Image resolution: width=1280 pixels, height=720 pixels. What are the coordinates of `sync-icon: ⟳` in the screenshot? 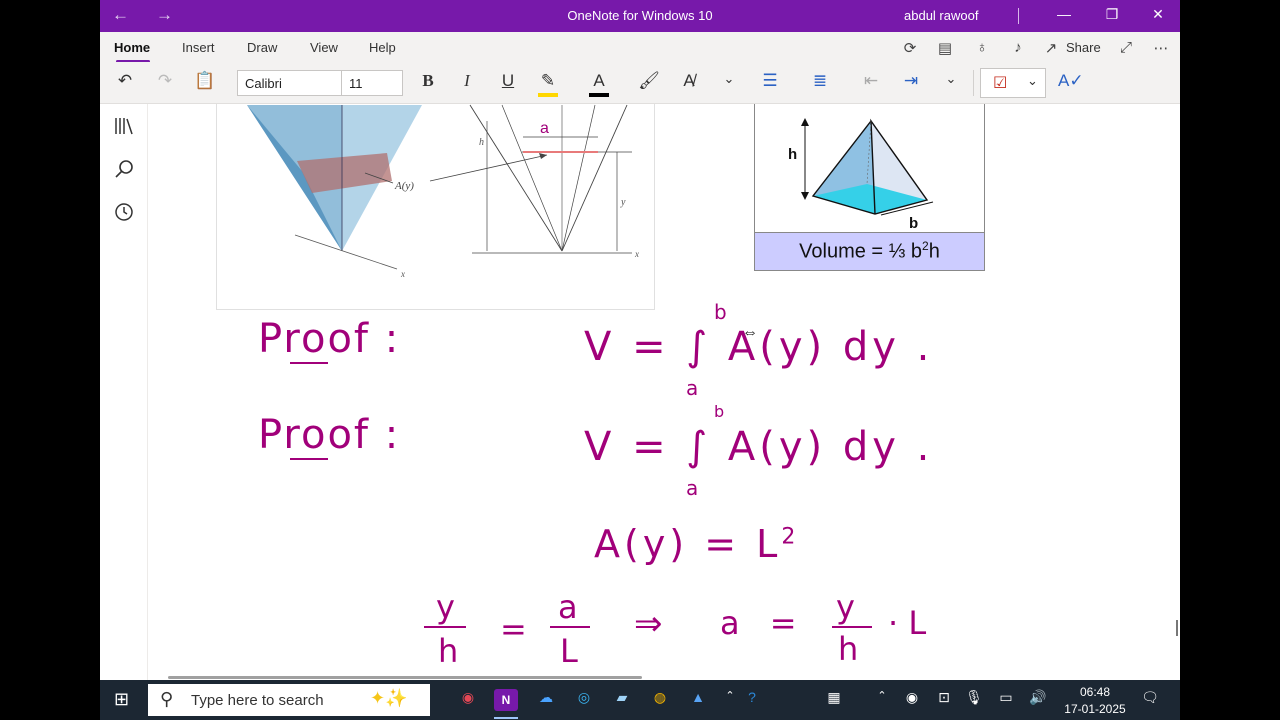 It's located at (910, 48).